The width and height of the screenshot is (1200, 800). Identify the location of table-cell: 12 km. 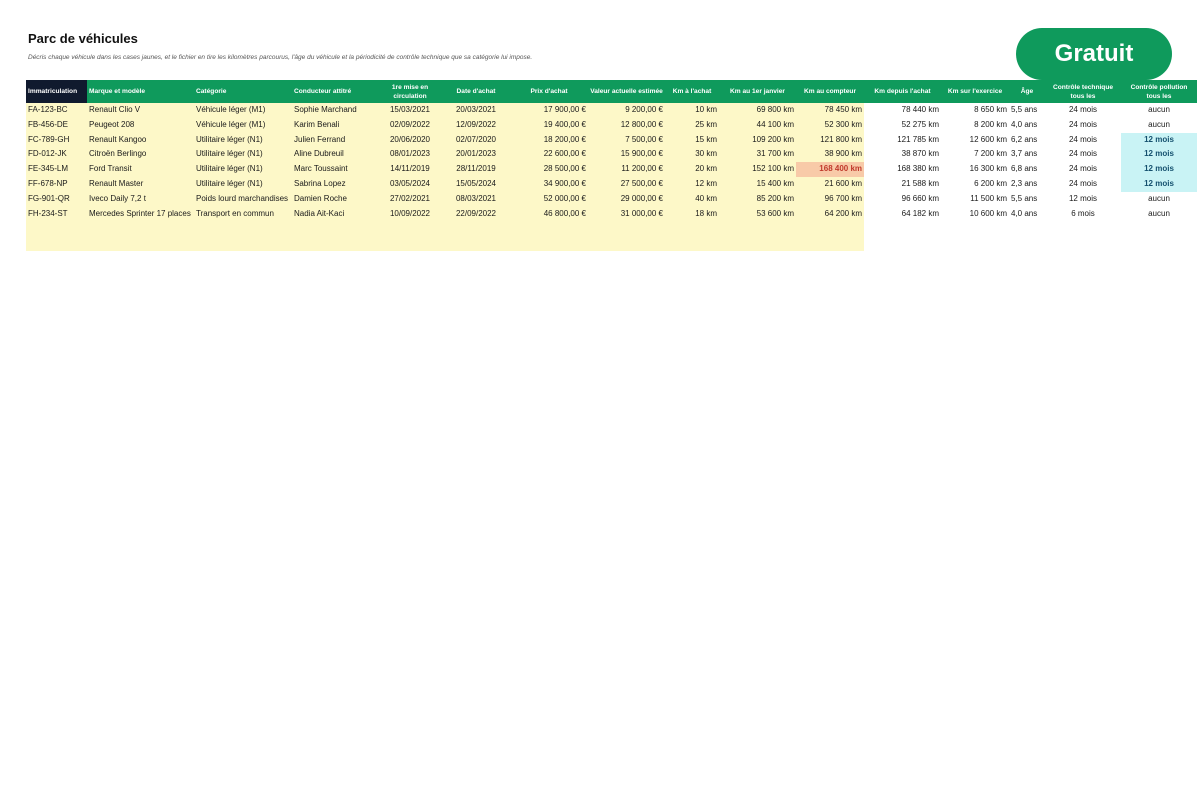
(692, 184).